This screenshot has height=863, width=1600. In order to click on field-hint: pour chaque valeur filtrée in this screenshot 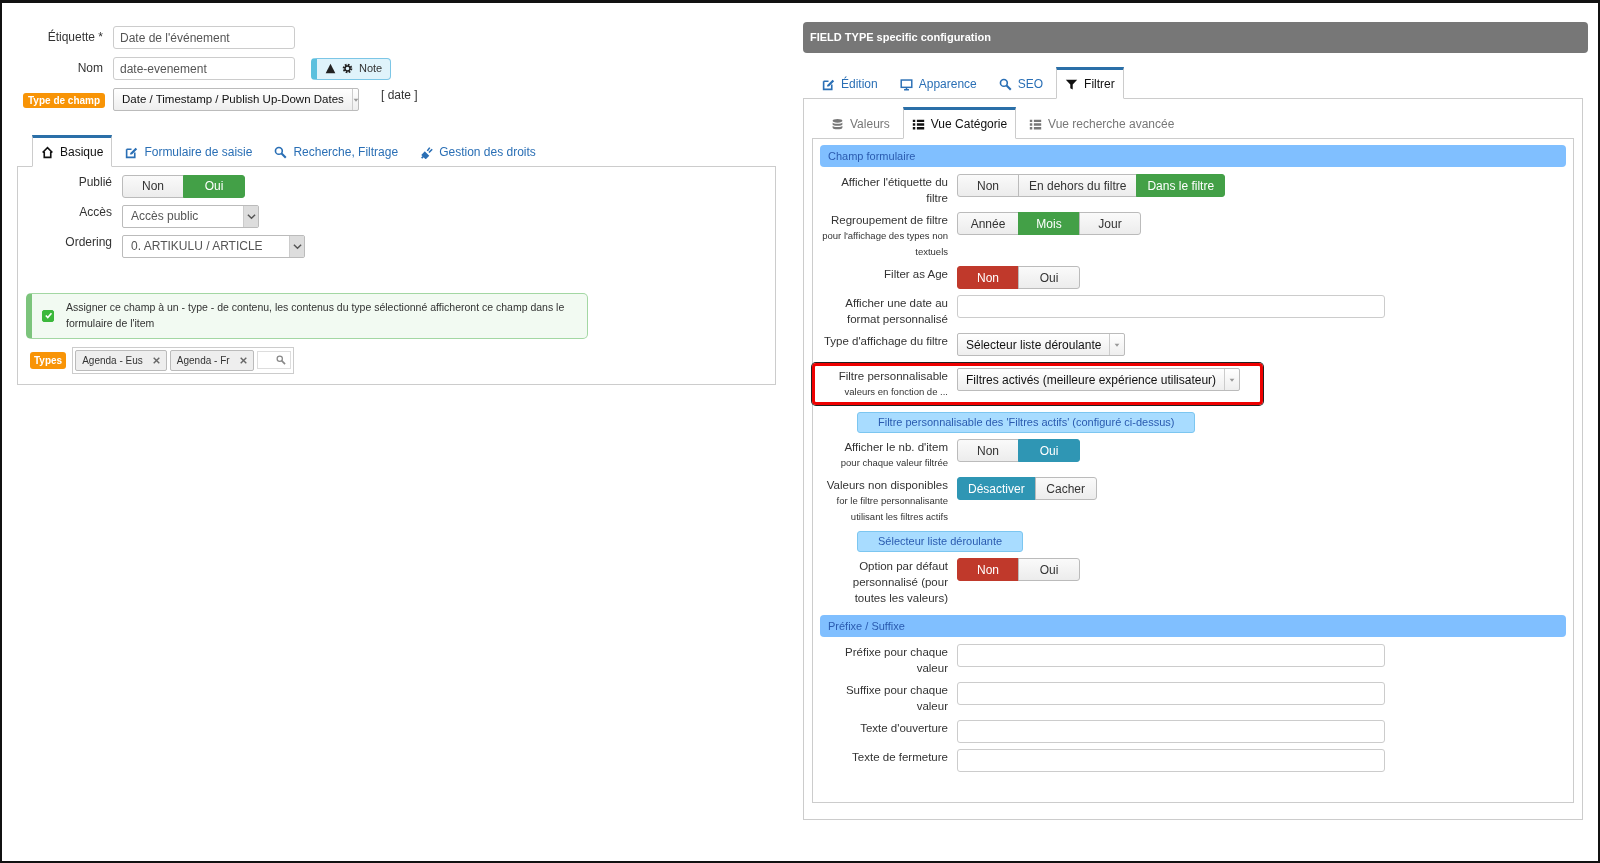, I will do `click(893, 463)`.